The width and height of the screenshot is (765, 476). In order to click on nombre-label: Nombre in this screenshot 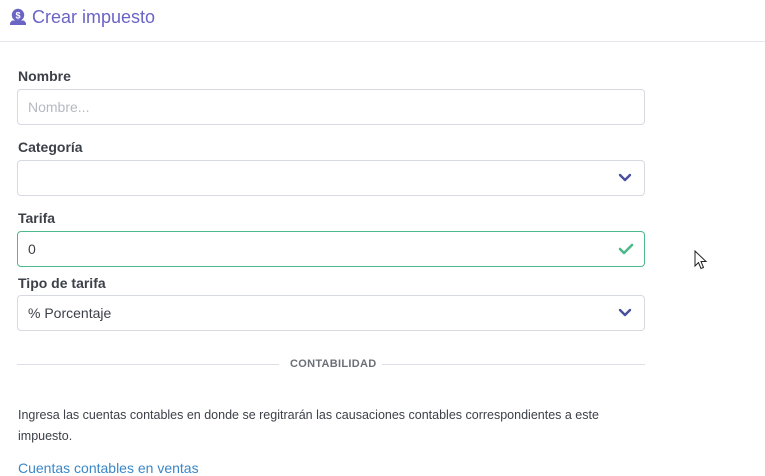, I will do `click(44, 76)`.